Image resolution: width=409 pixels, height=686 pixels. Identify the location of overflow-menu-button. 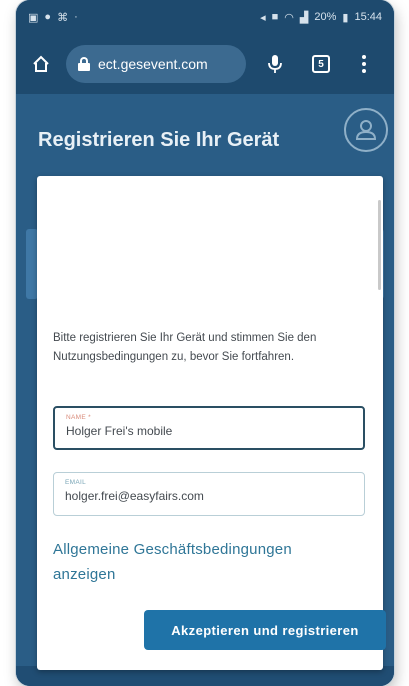
(364, 64).